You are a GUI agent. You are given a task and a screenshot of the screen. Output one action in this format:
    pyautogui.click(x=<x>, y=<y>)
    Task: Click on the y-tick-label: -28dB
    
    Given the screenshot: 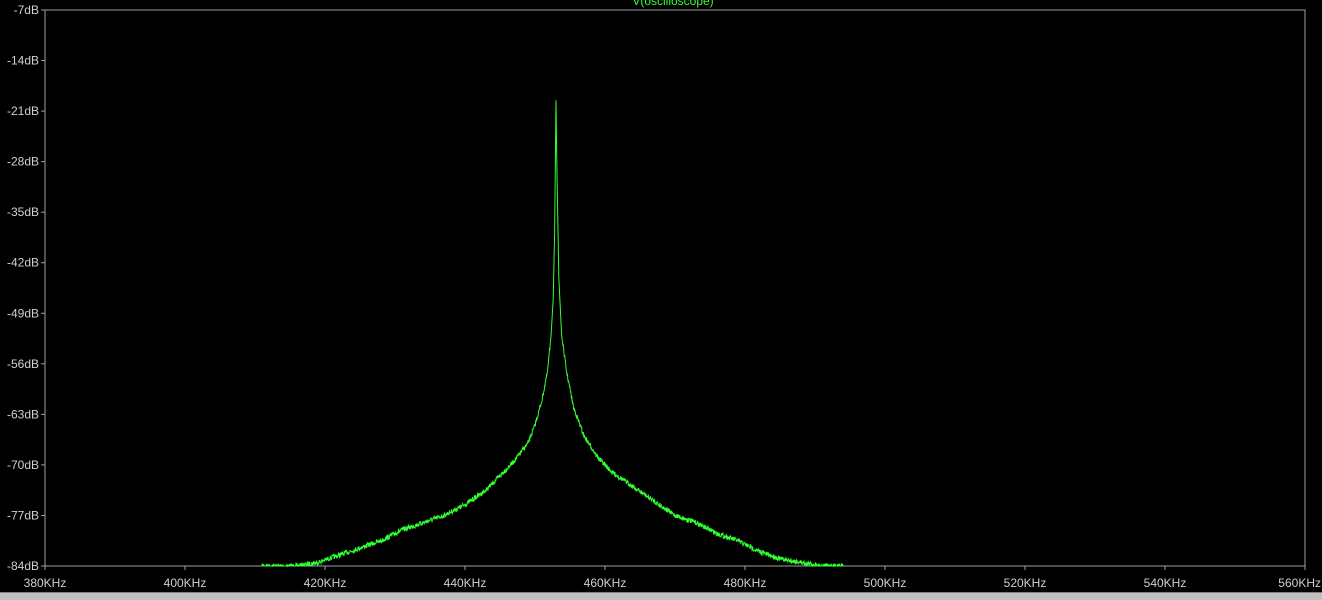 What is the action you would take?
    pyautogui.click(x=23, y=162)
    